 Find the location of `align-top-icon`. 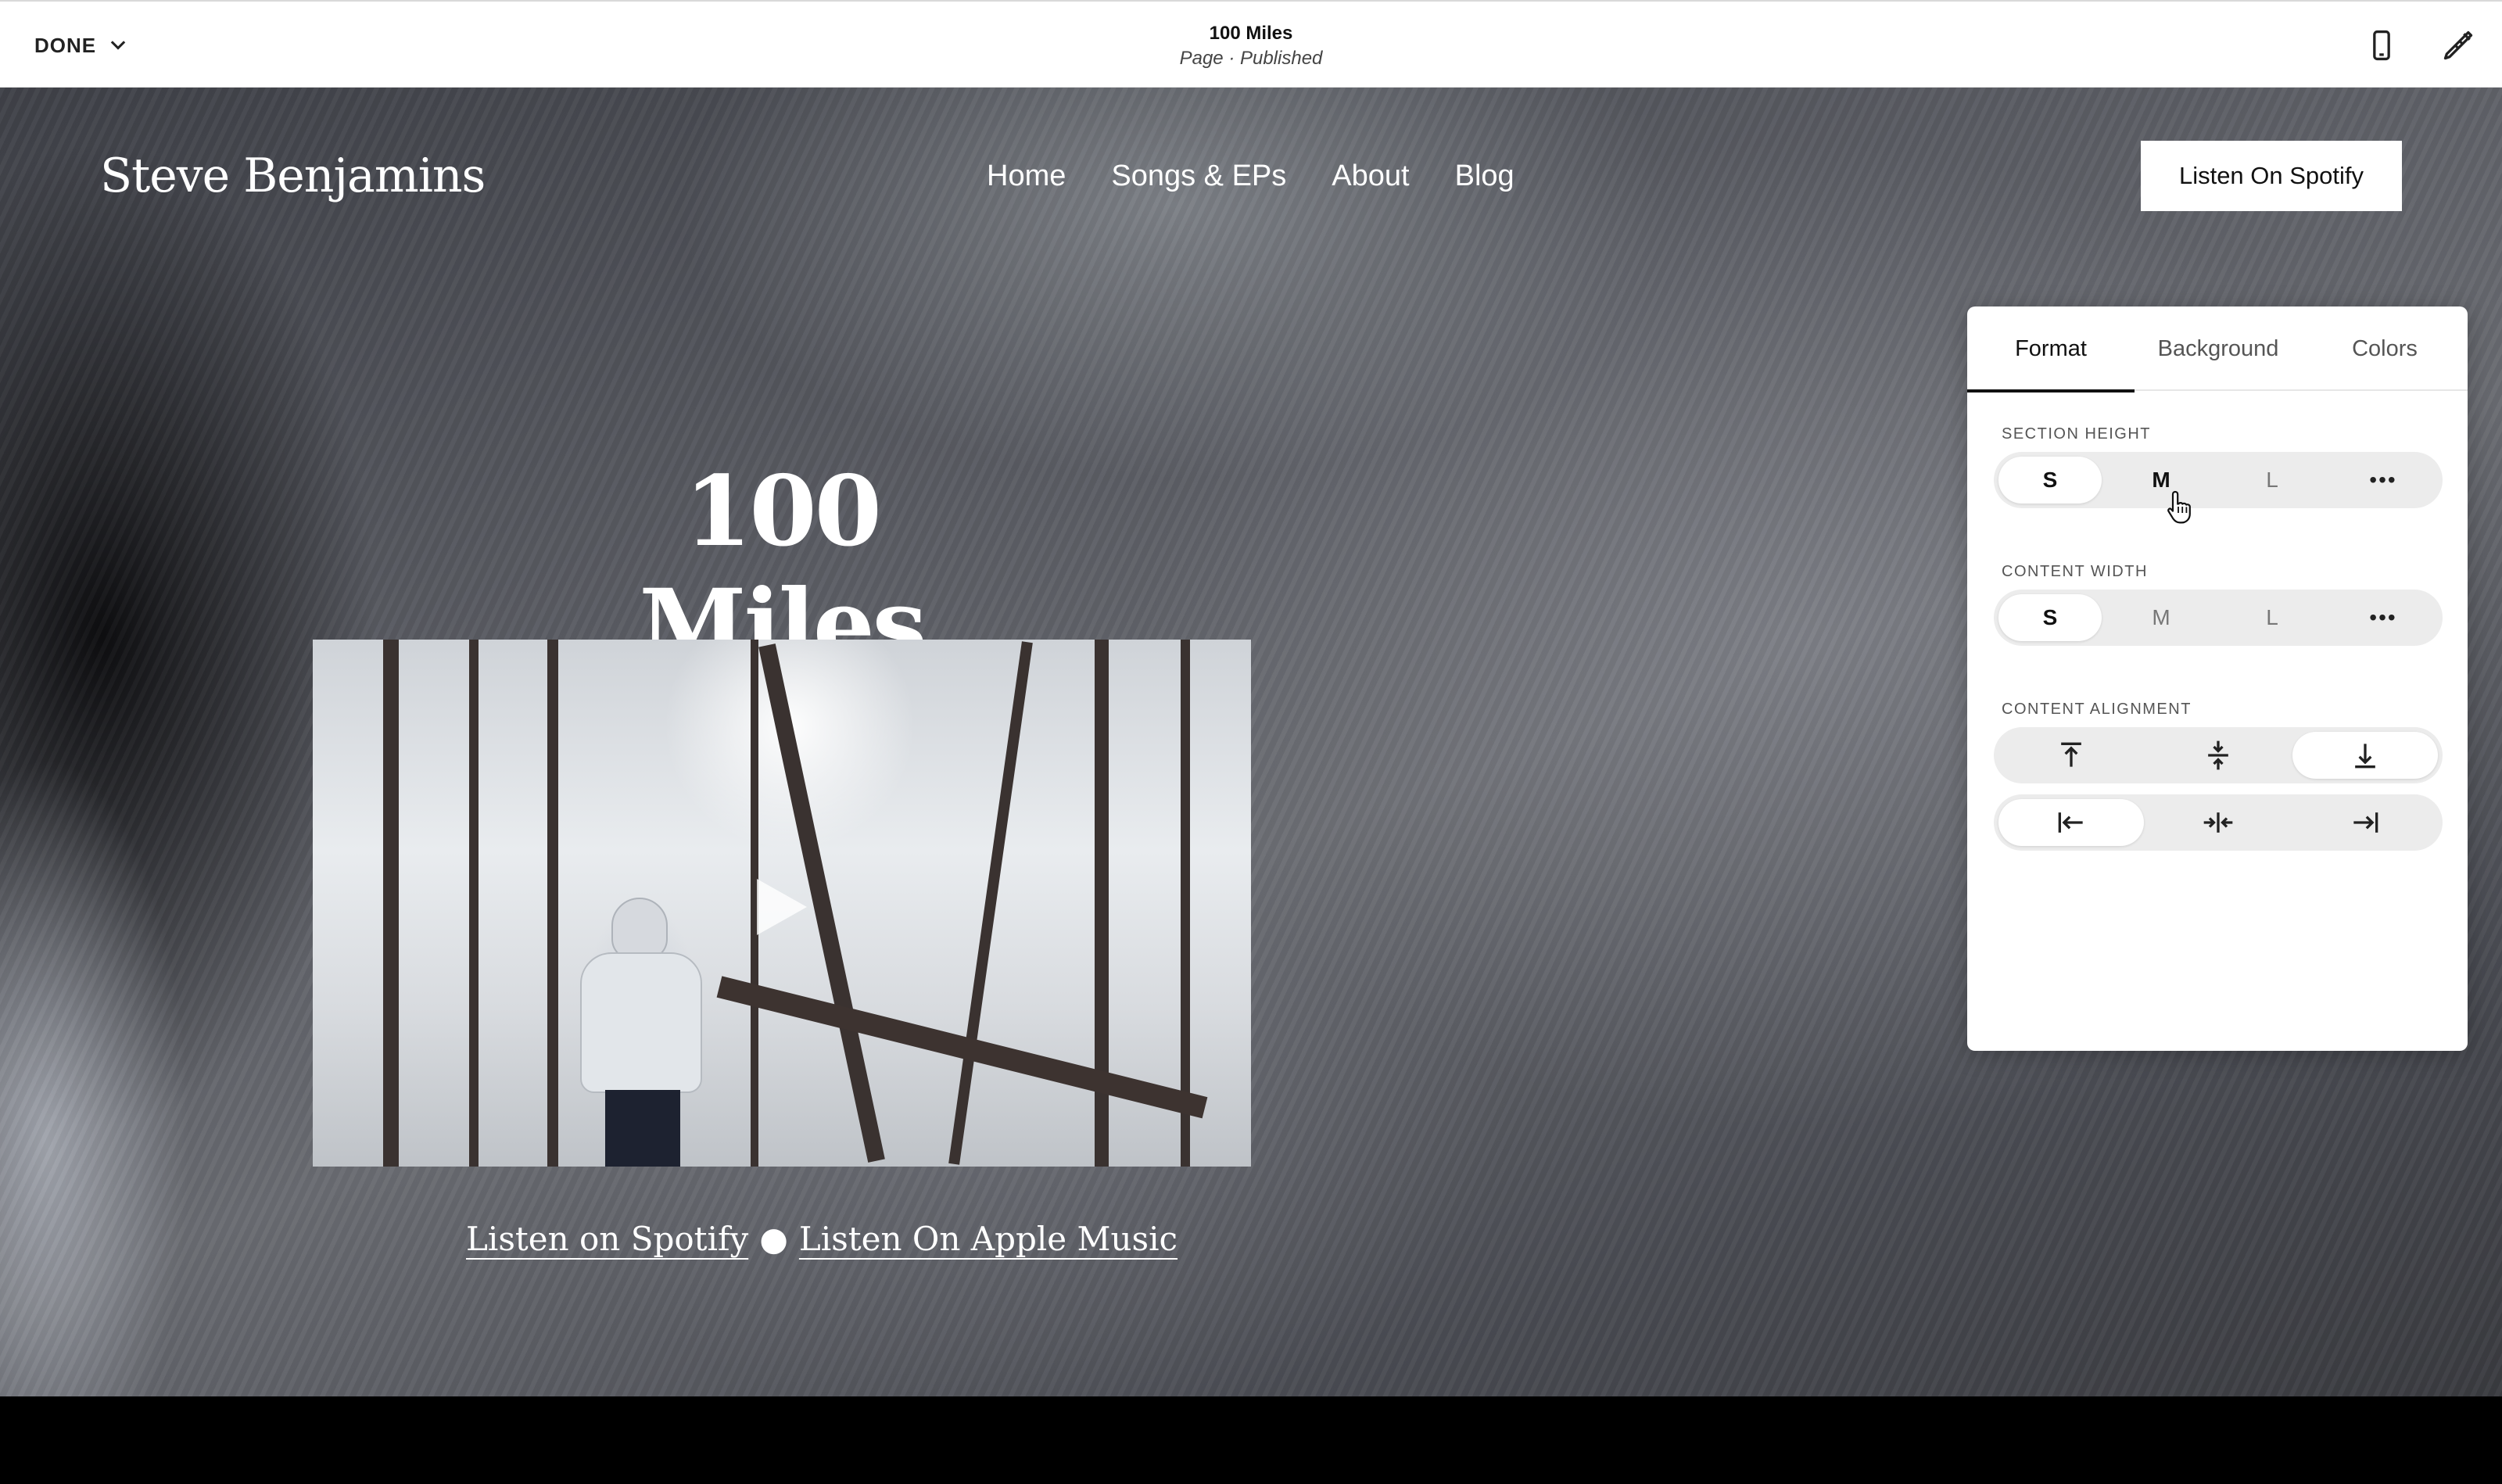

align-top-icon is located at coordinates (2071, 754).